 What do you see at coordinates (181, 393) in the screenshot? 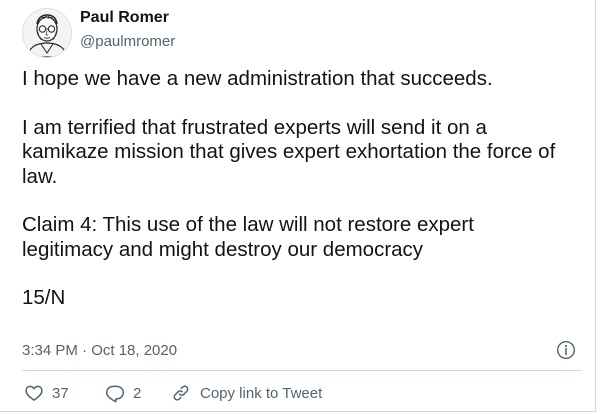
I see `link-icon` at bounding box center [181, 393].